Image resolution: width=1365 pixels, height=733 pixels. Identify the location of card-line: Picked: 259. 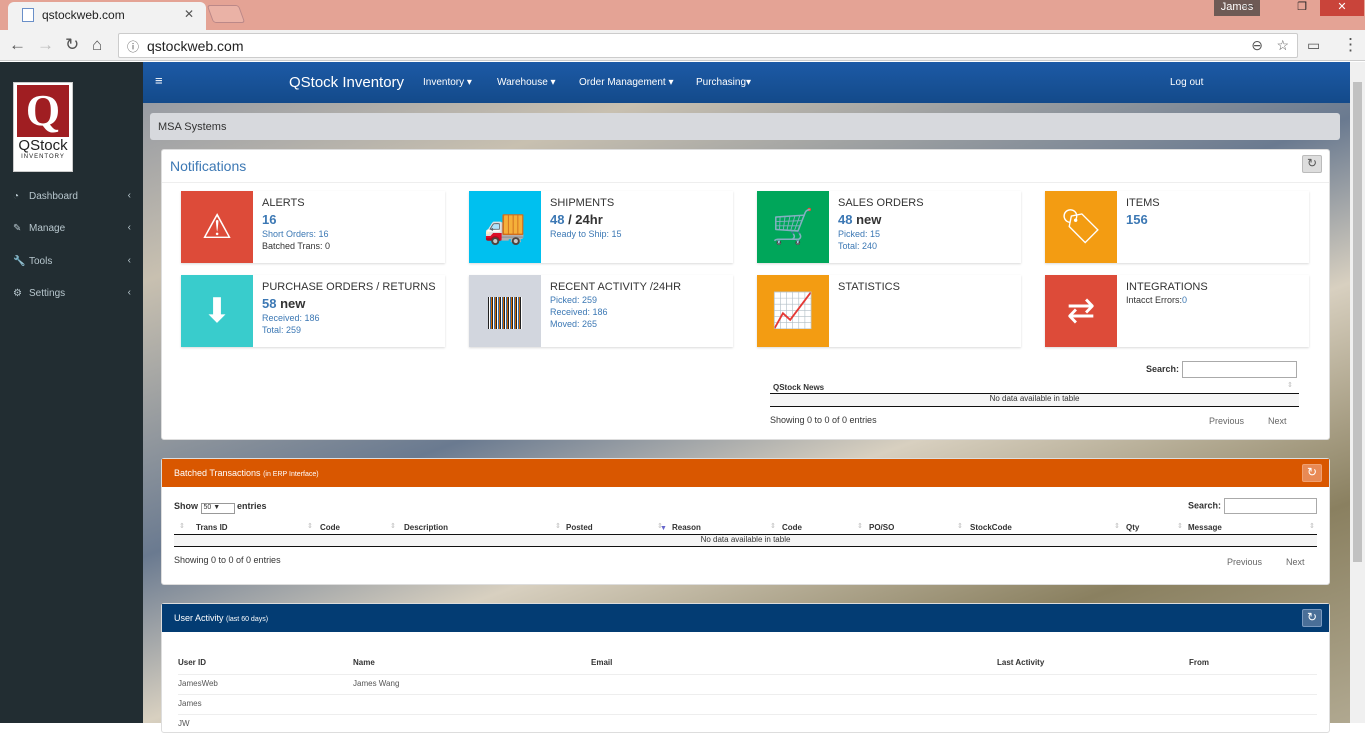
(574, 300).